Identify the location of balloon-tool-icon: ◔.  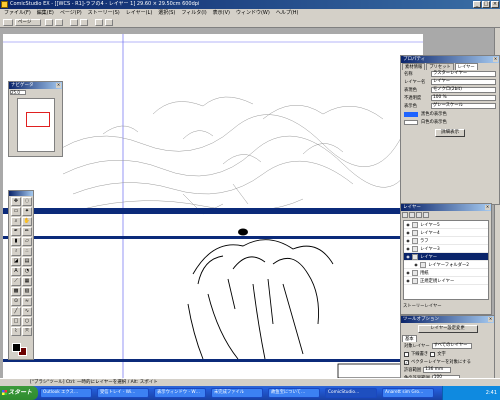
(27, 271).